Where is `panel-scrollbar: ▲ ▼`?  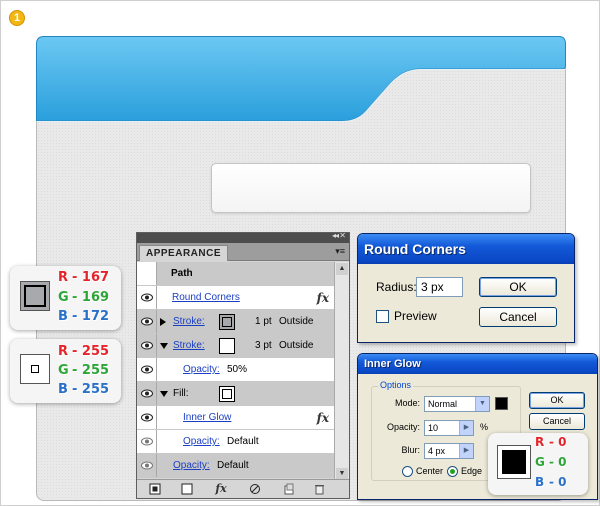 panel-scrollbar: ▲ ▼ is located at coordinates (341, 371).